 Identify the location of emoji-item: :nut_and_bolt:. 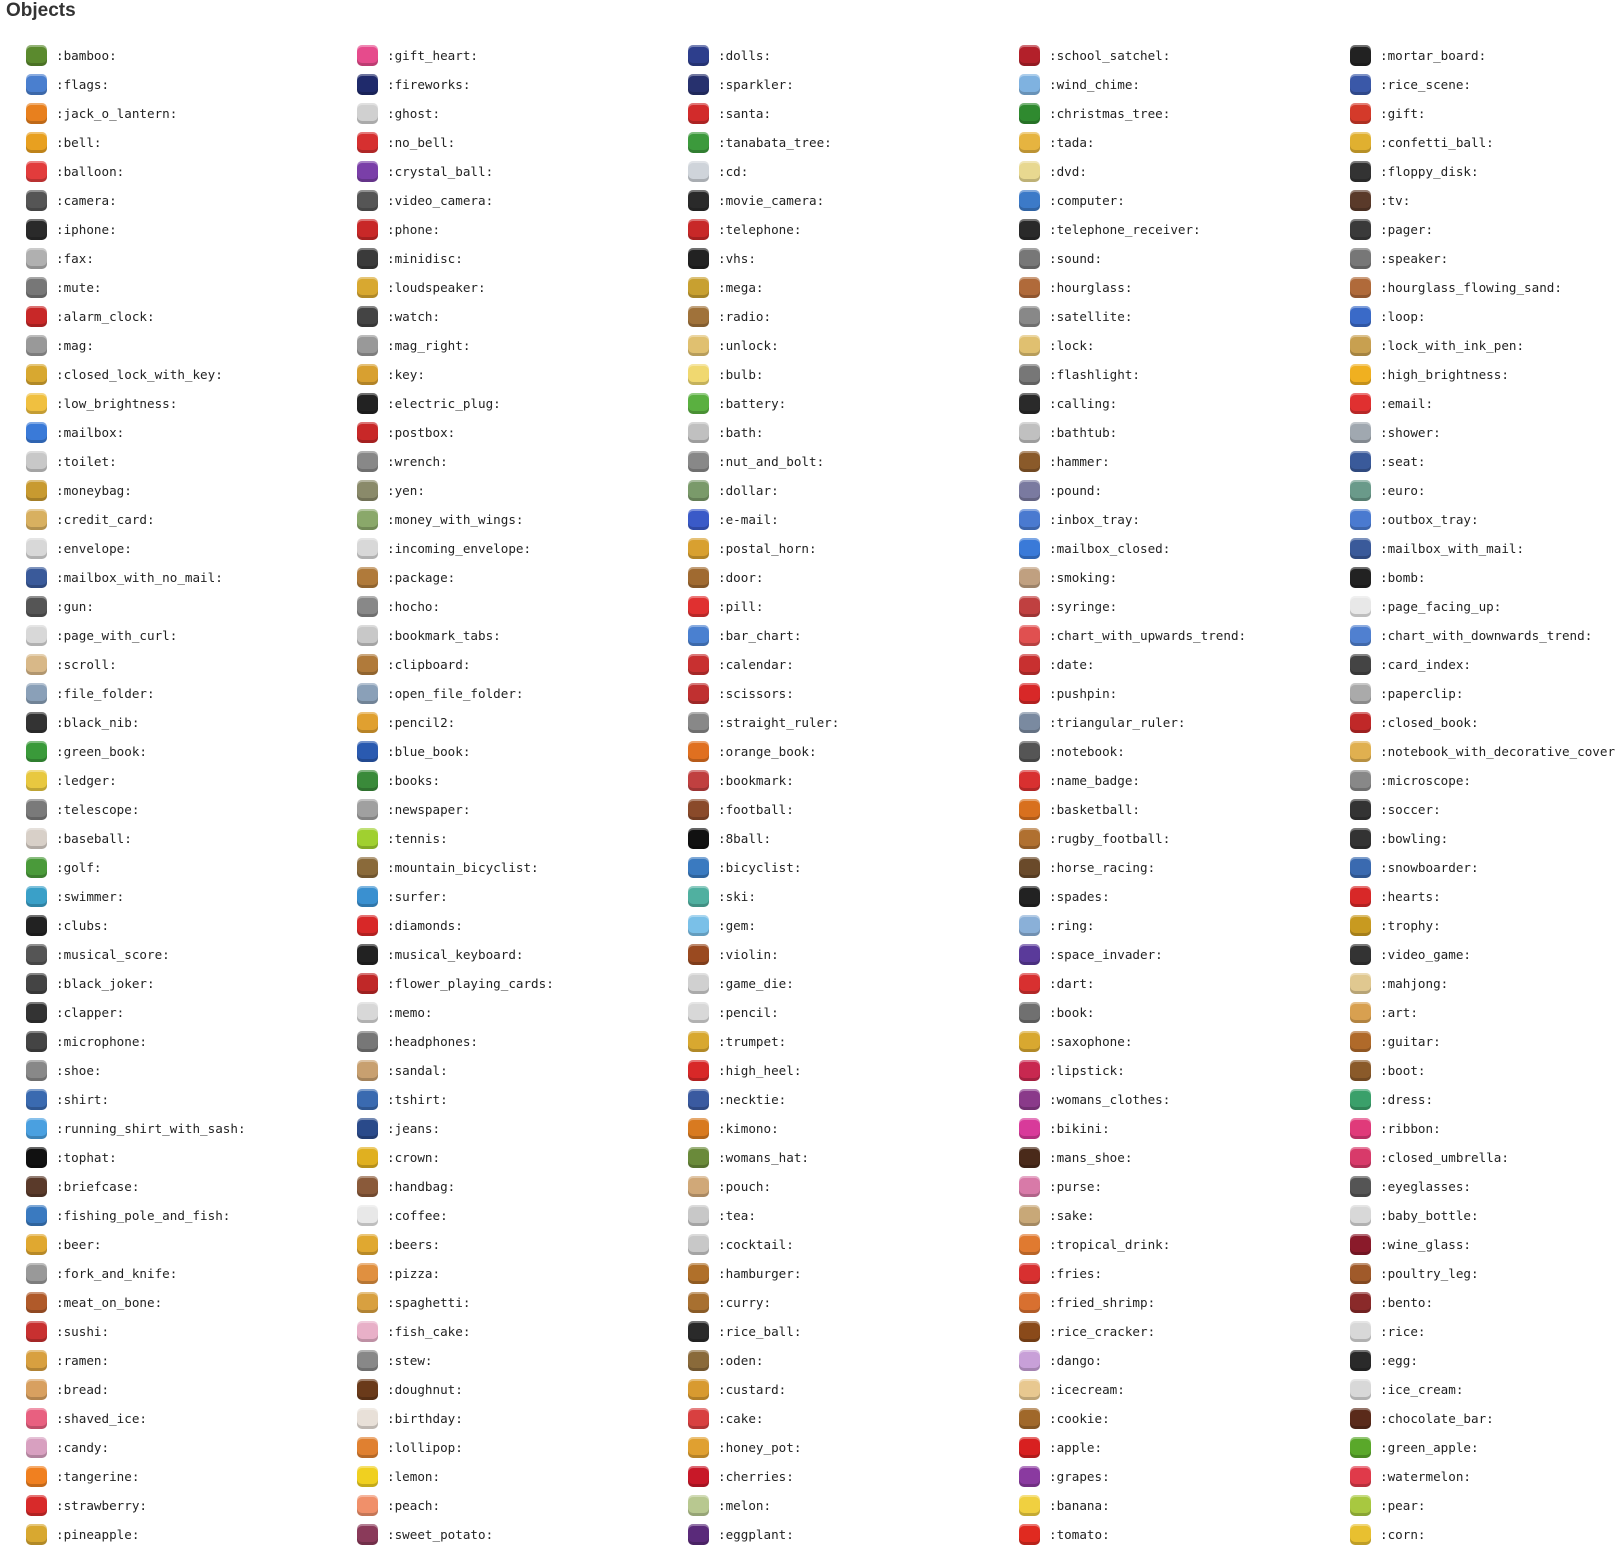
(853, 461).